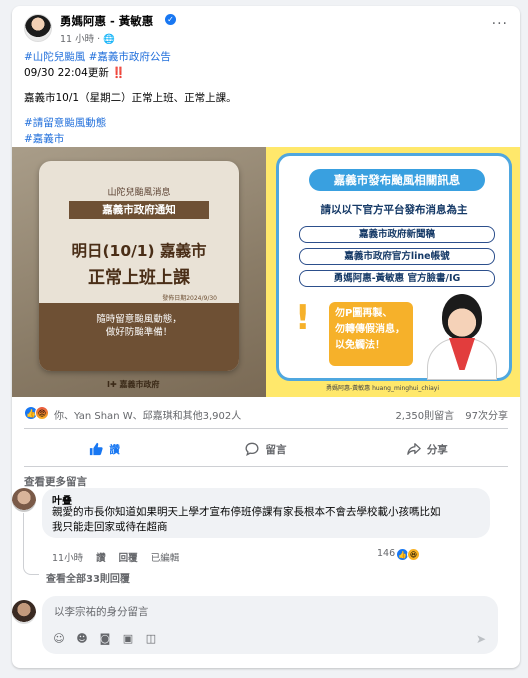 The width and height of the screenshot is (528, 678). What do you see at coordinates (133, 384) in the screenshot?
I see `city-logo: I✚ 嘉義市政府` at bounding box center [133, 384].